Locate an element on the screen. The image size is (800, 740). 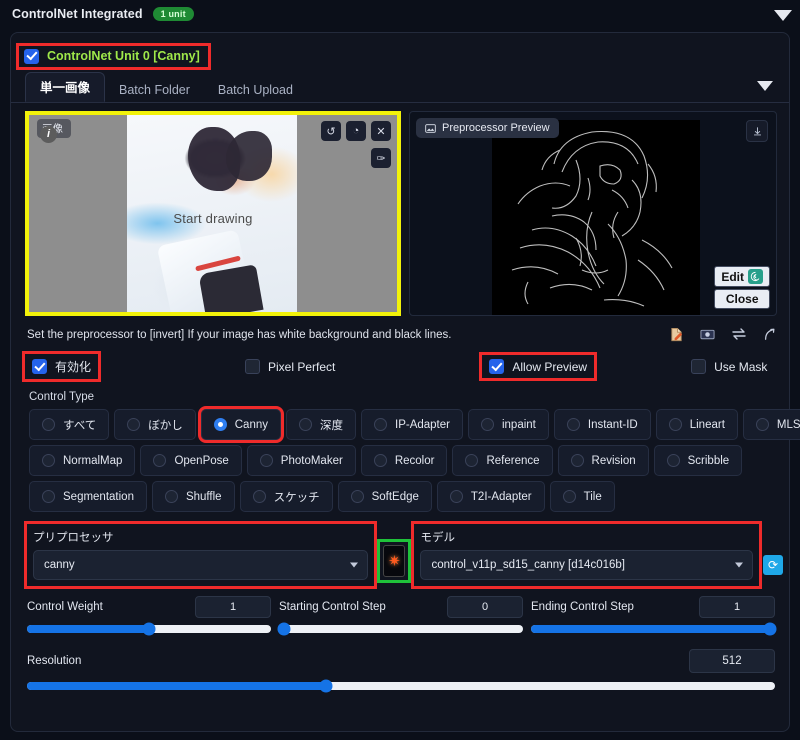
tab-batch-folder: Batch Folder is located at coordinates (154, 90).